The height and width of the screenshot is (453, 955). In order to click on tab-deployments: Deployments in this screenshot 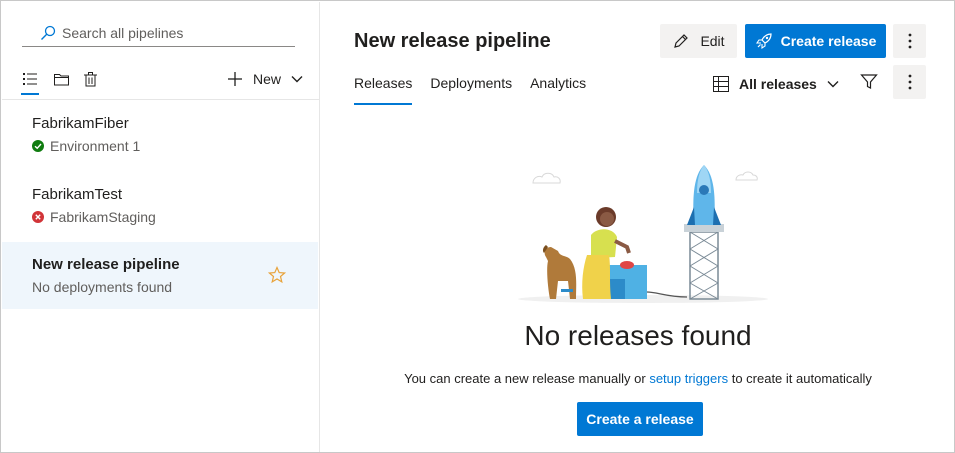, I will do `click(471, 90)`.